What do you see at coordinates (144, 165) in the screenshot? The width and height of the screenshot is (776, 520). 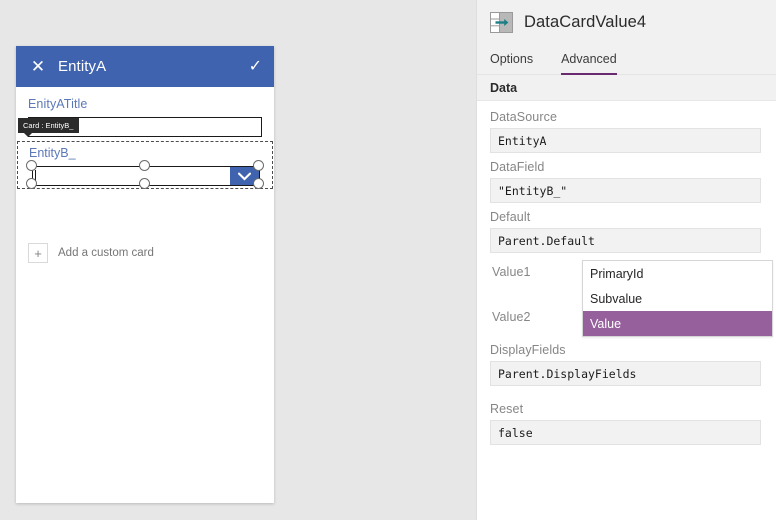 I see `resize-handle-top-center` at bounding box center [144, 165].